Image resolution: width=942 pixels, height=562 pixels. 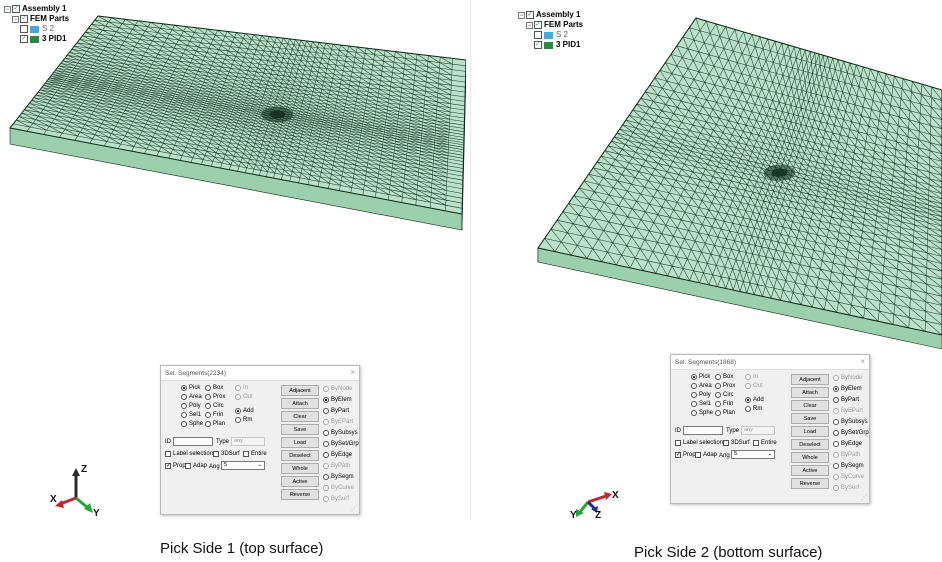 What do you see at coordinates (24, 29) in the screenshot?
I see `checkbox-icon` at bounding box center [24, 29].